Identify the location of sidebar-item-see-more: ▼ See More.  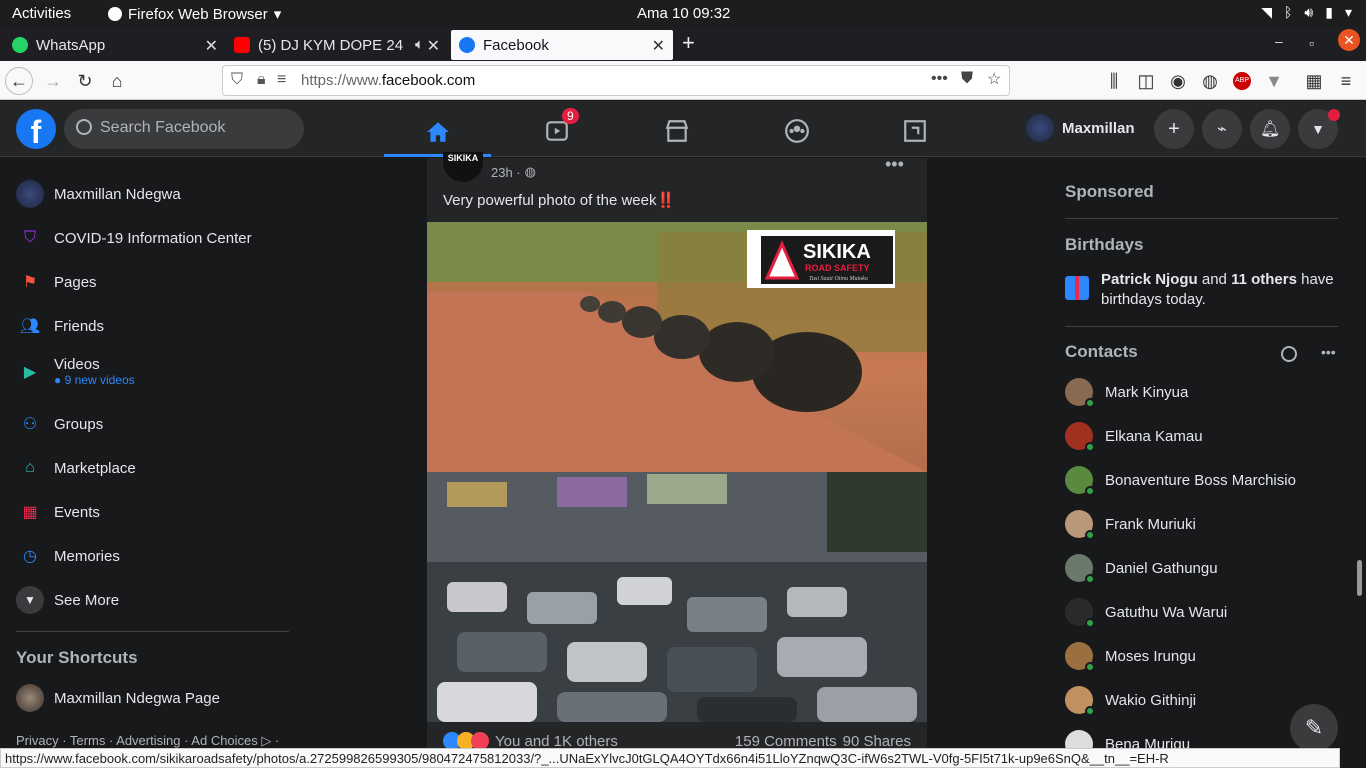
(67, 600).